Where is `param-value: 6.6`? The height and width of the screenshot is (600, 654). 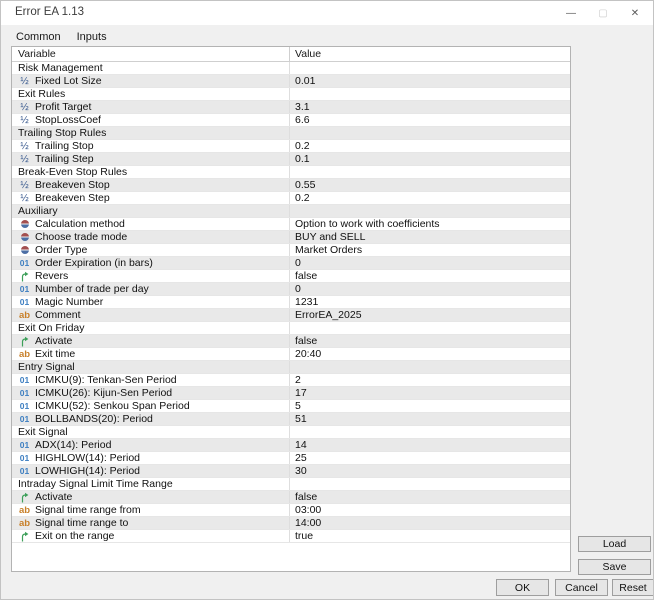
param-value: 6.6 is located at coordinates (302, 120).